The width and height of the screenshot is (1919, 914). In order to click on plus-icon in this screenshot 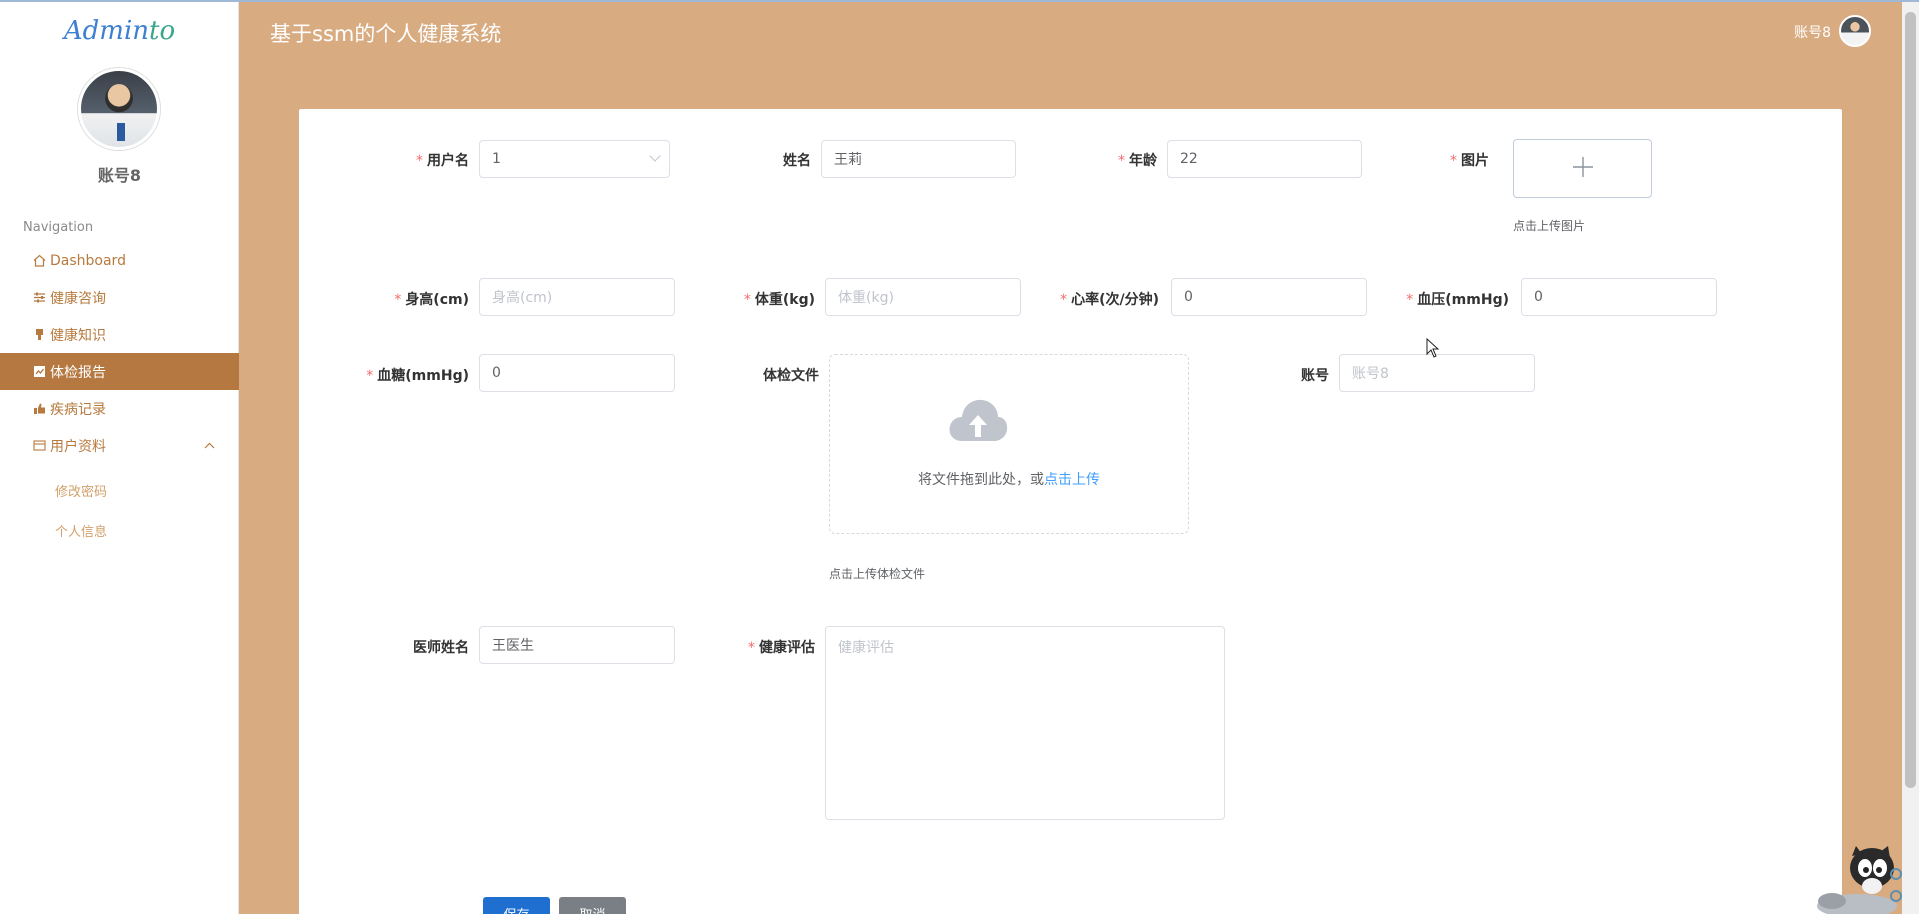, I will do `click(1583, 168)`.